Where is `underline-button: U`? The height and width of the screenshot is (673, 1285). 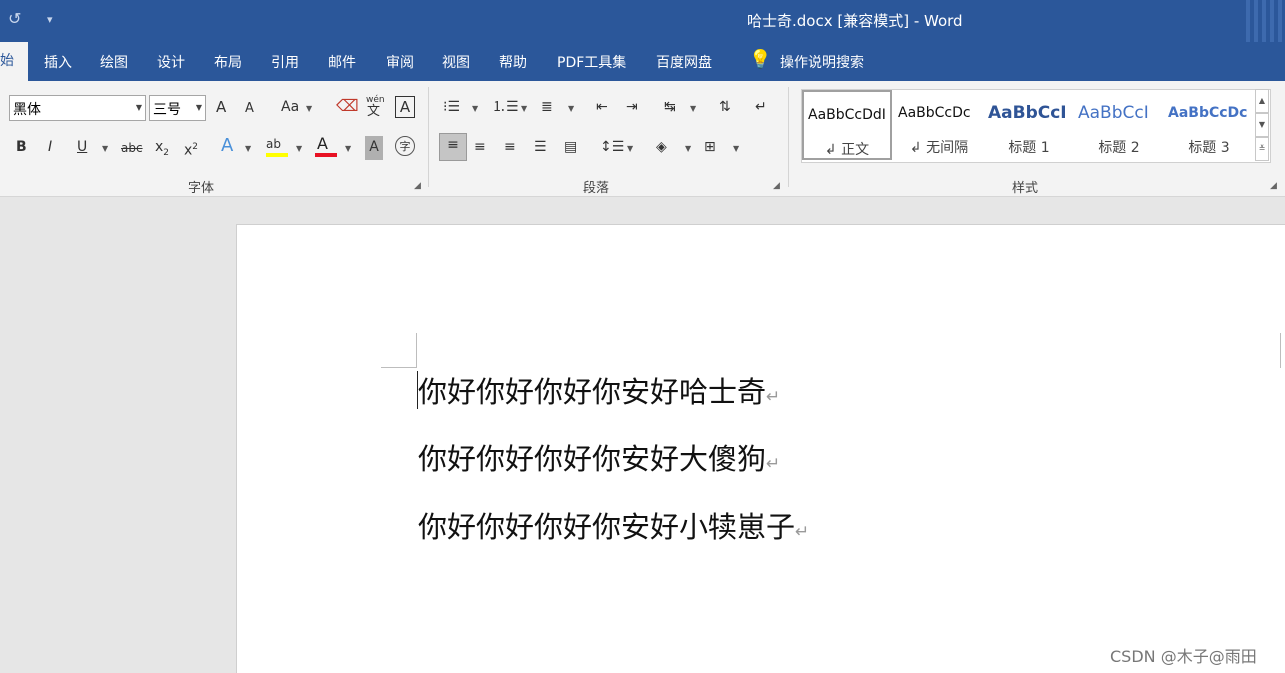
underline-button: U is located at coordinates (82, 148).